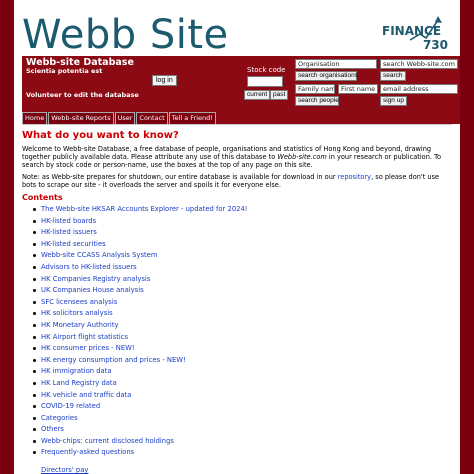 The width and height of the screenshot is (474, 474). I want to click on contents-item: HK solicitors analysis, so click(237, 314).